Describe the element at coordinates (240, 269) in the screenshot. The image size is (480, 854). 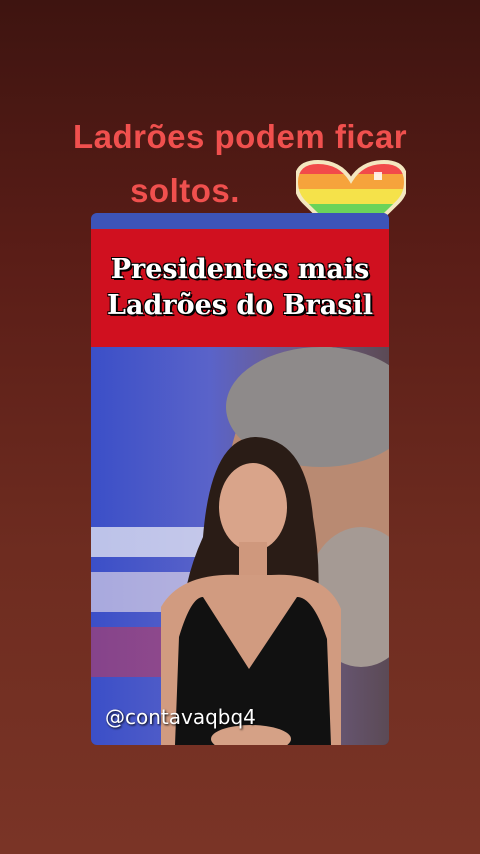
I see `banner-line-1: Presidentes mais` at that location.